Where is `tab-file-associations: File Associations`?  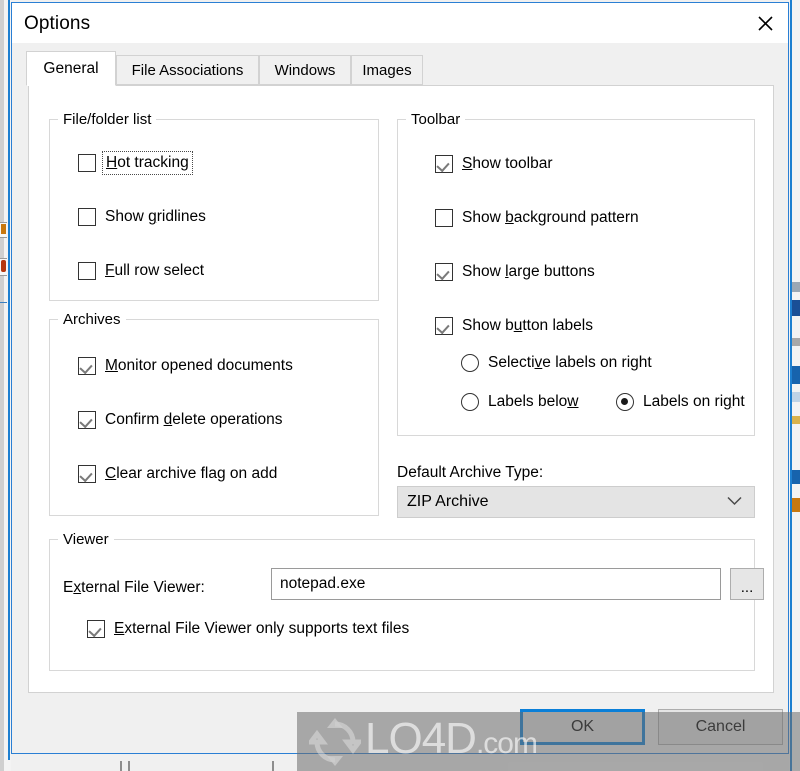 tab-file-associations: File Associations is located at coordinates (187, 70).